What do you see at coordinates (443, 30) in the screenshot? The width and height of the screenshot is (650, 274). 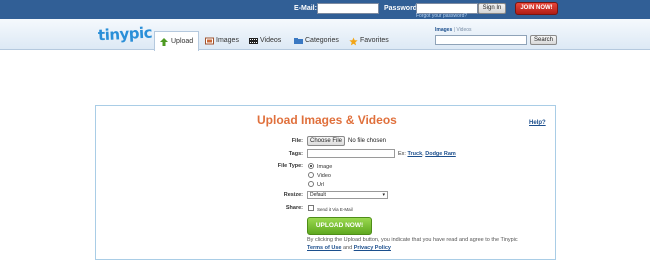 I see `search-scope-images: Images` at bounding box center [443, 30].